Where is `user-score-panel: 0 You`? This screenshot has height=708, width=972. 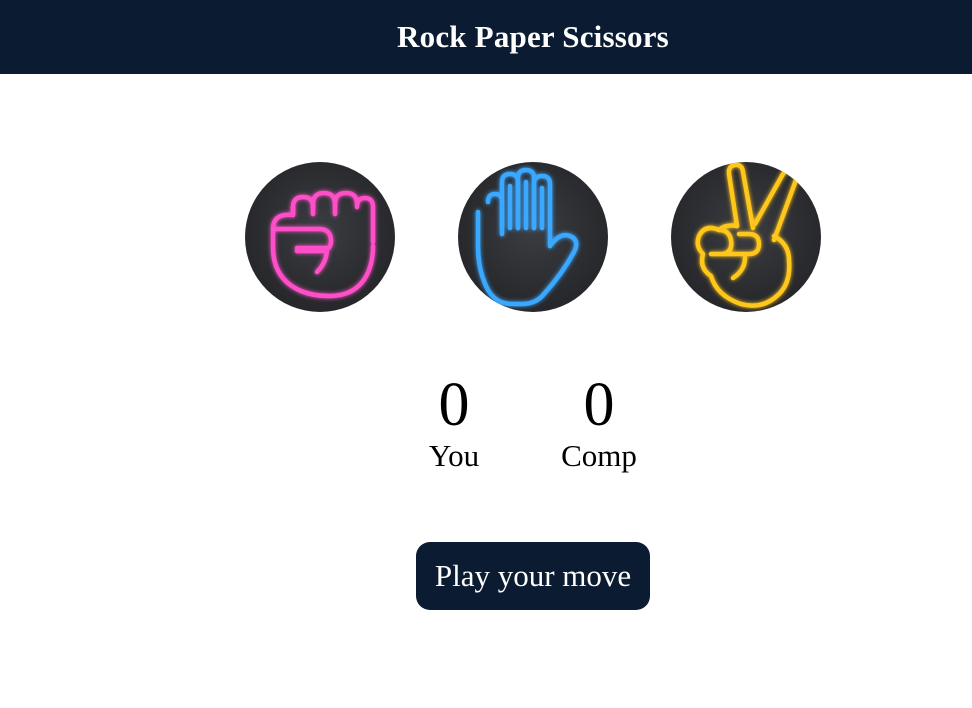
user-score-panel: 0 You is located at coordinates (454, 423).